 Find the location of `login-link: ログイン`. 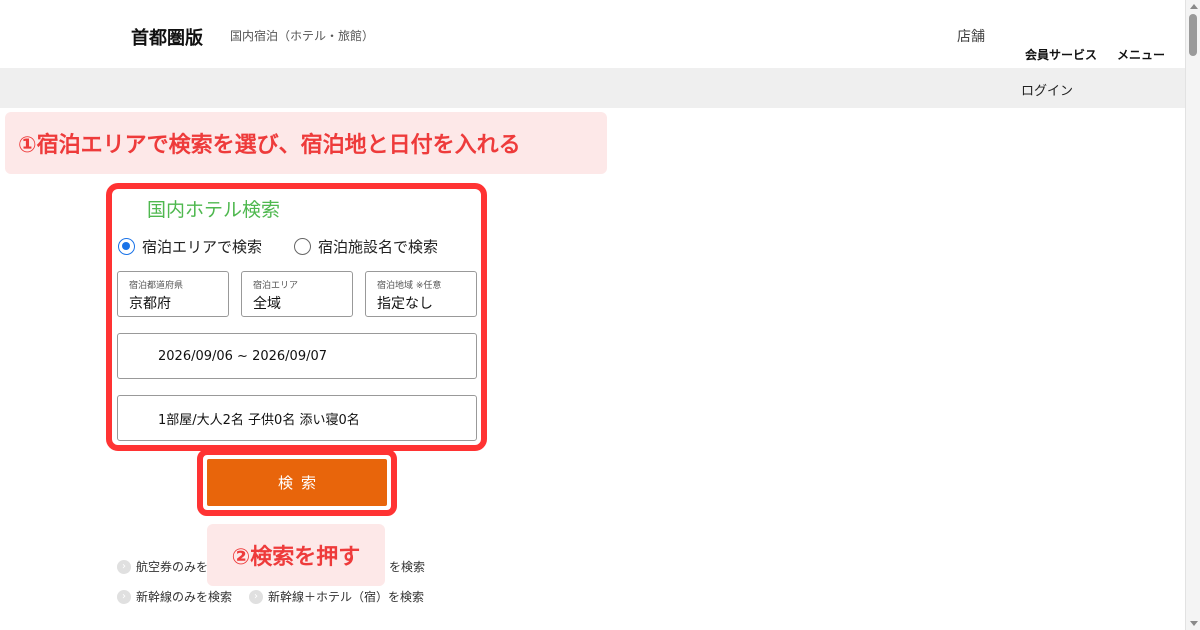

login-link: ログイン is located at coordinates (1047, 89).